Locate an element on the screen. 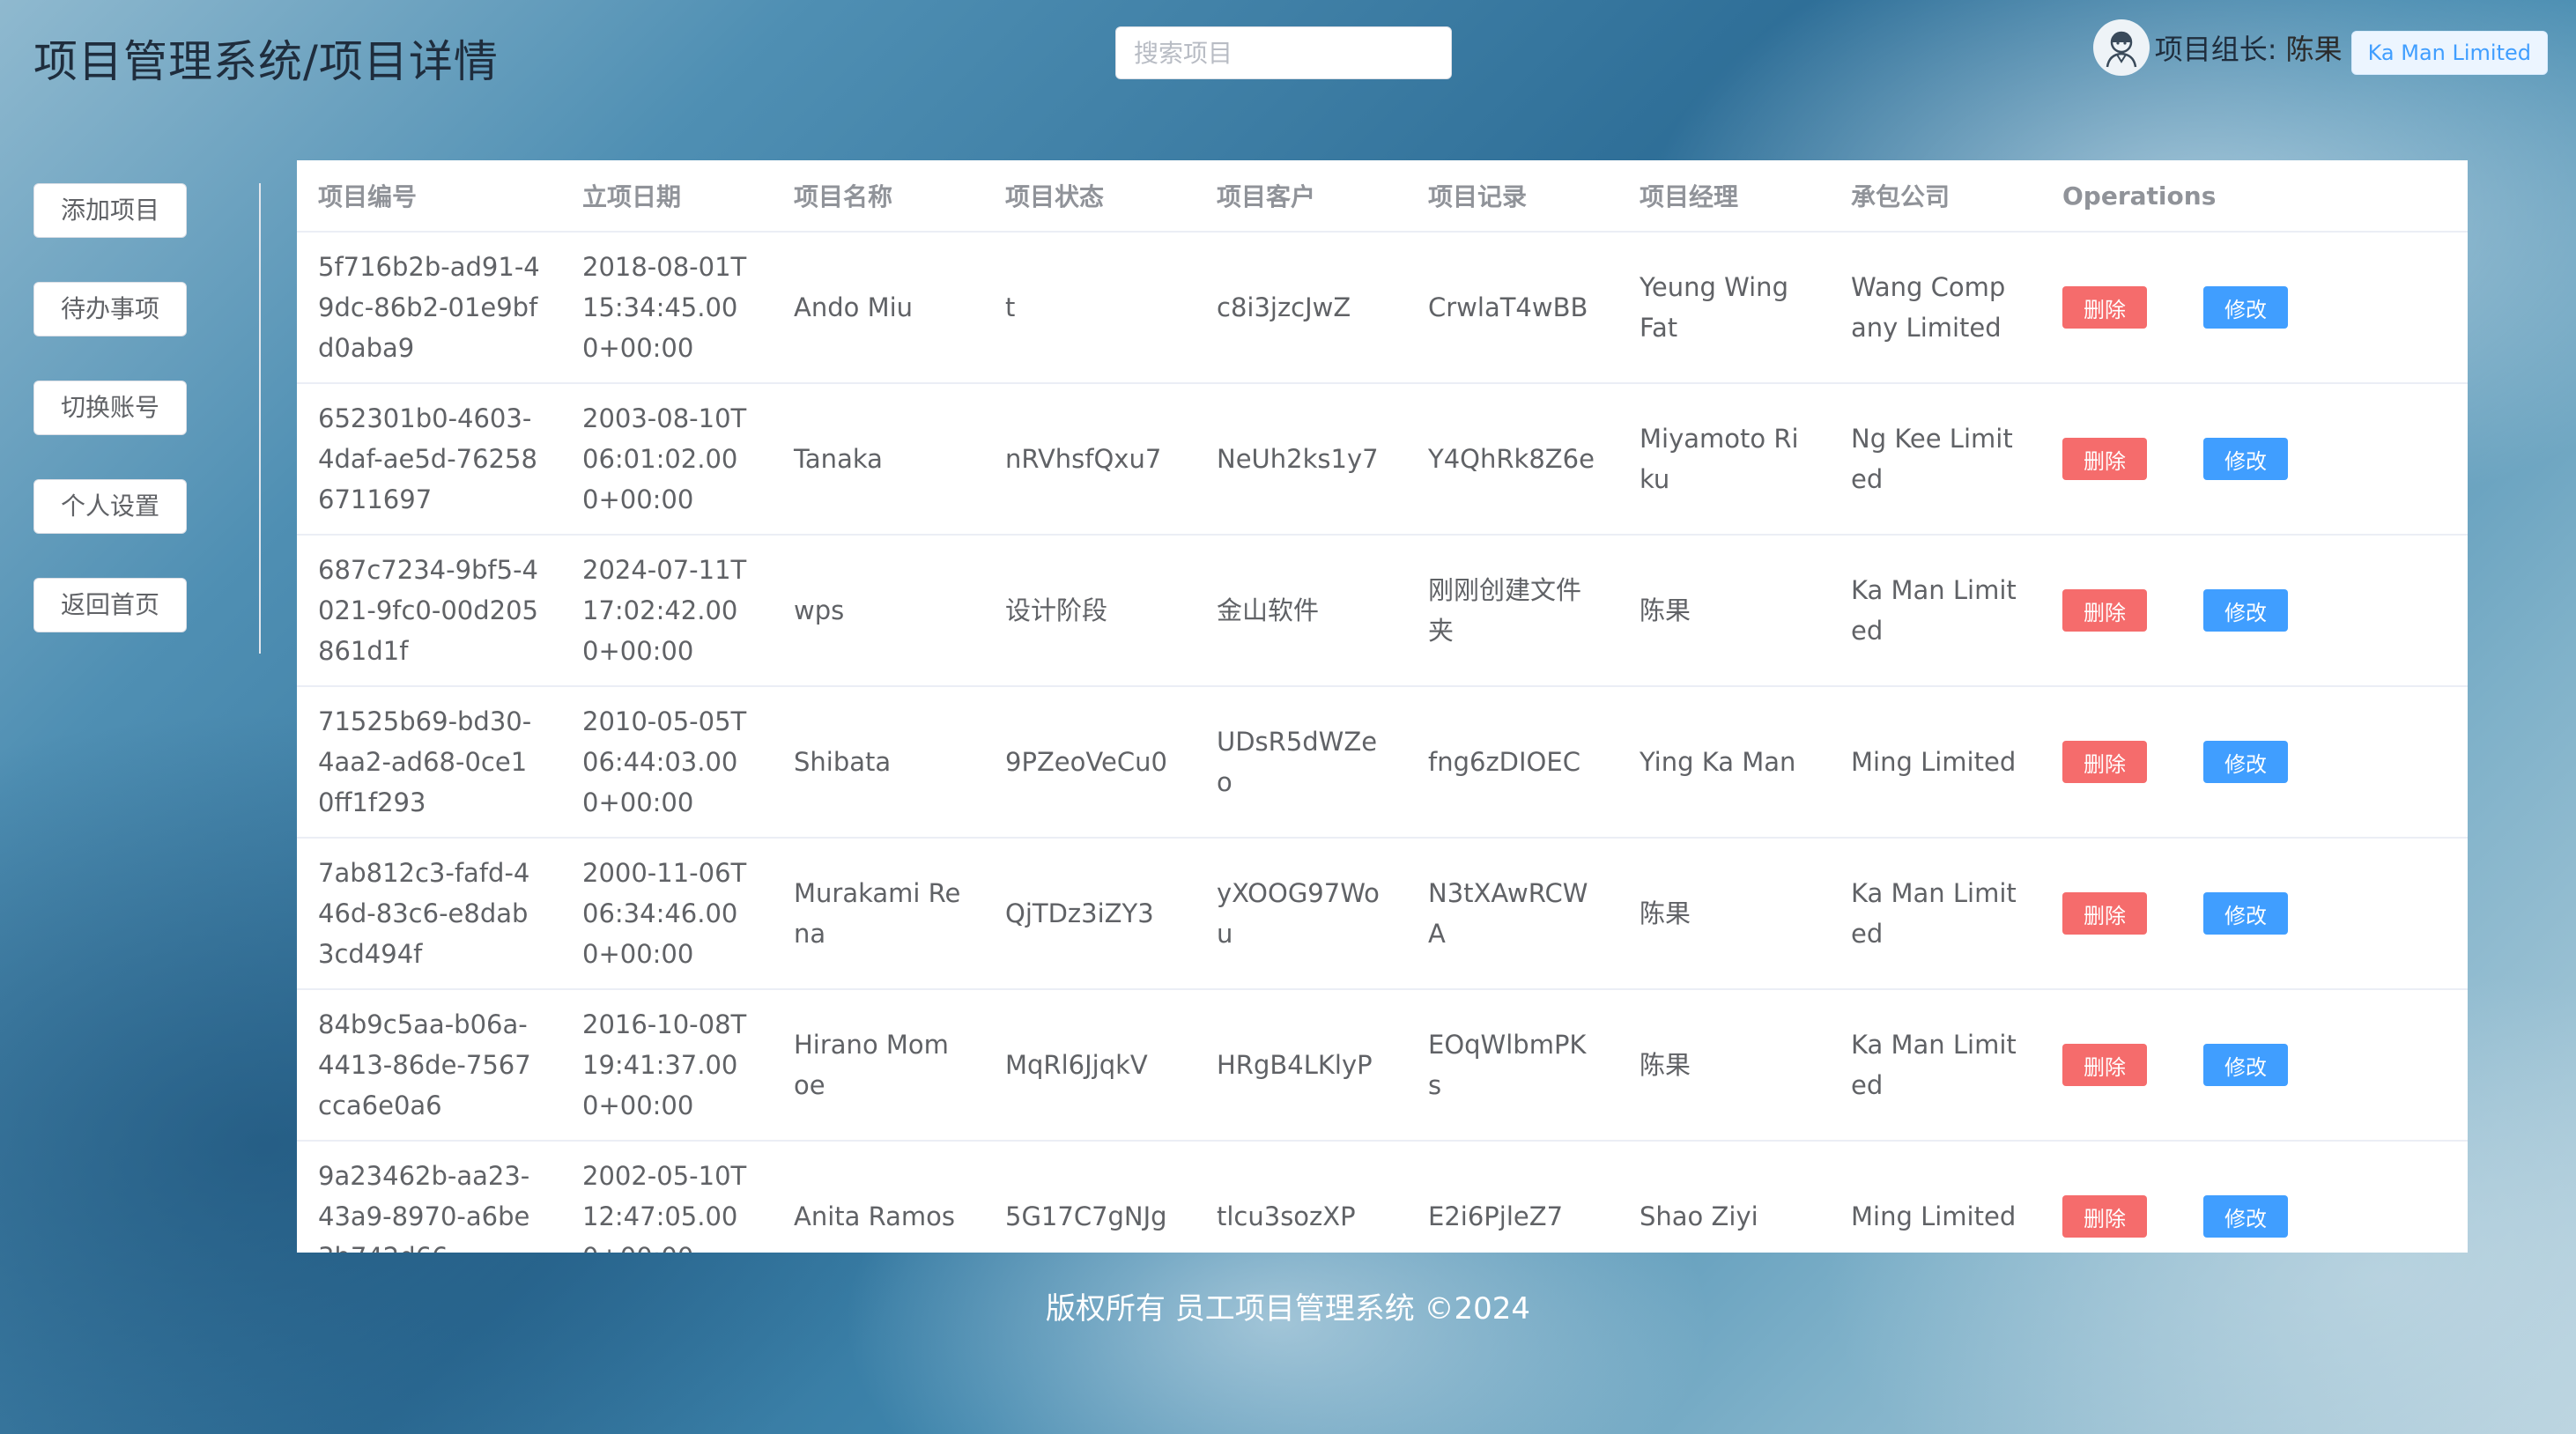 This screenshot has width=2576, height=1434. cell-client: 金山软件 is located at coordinates (1301, 611).